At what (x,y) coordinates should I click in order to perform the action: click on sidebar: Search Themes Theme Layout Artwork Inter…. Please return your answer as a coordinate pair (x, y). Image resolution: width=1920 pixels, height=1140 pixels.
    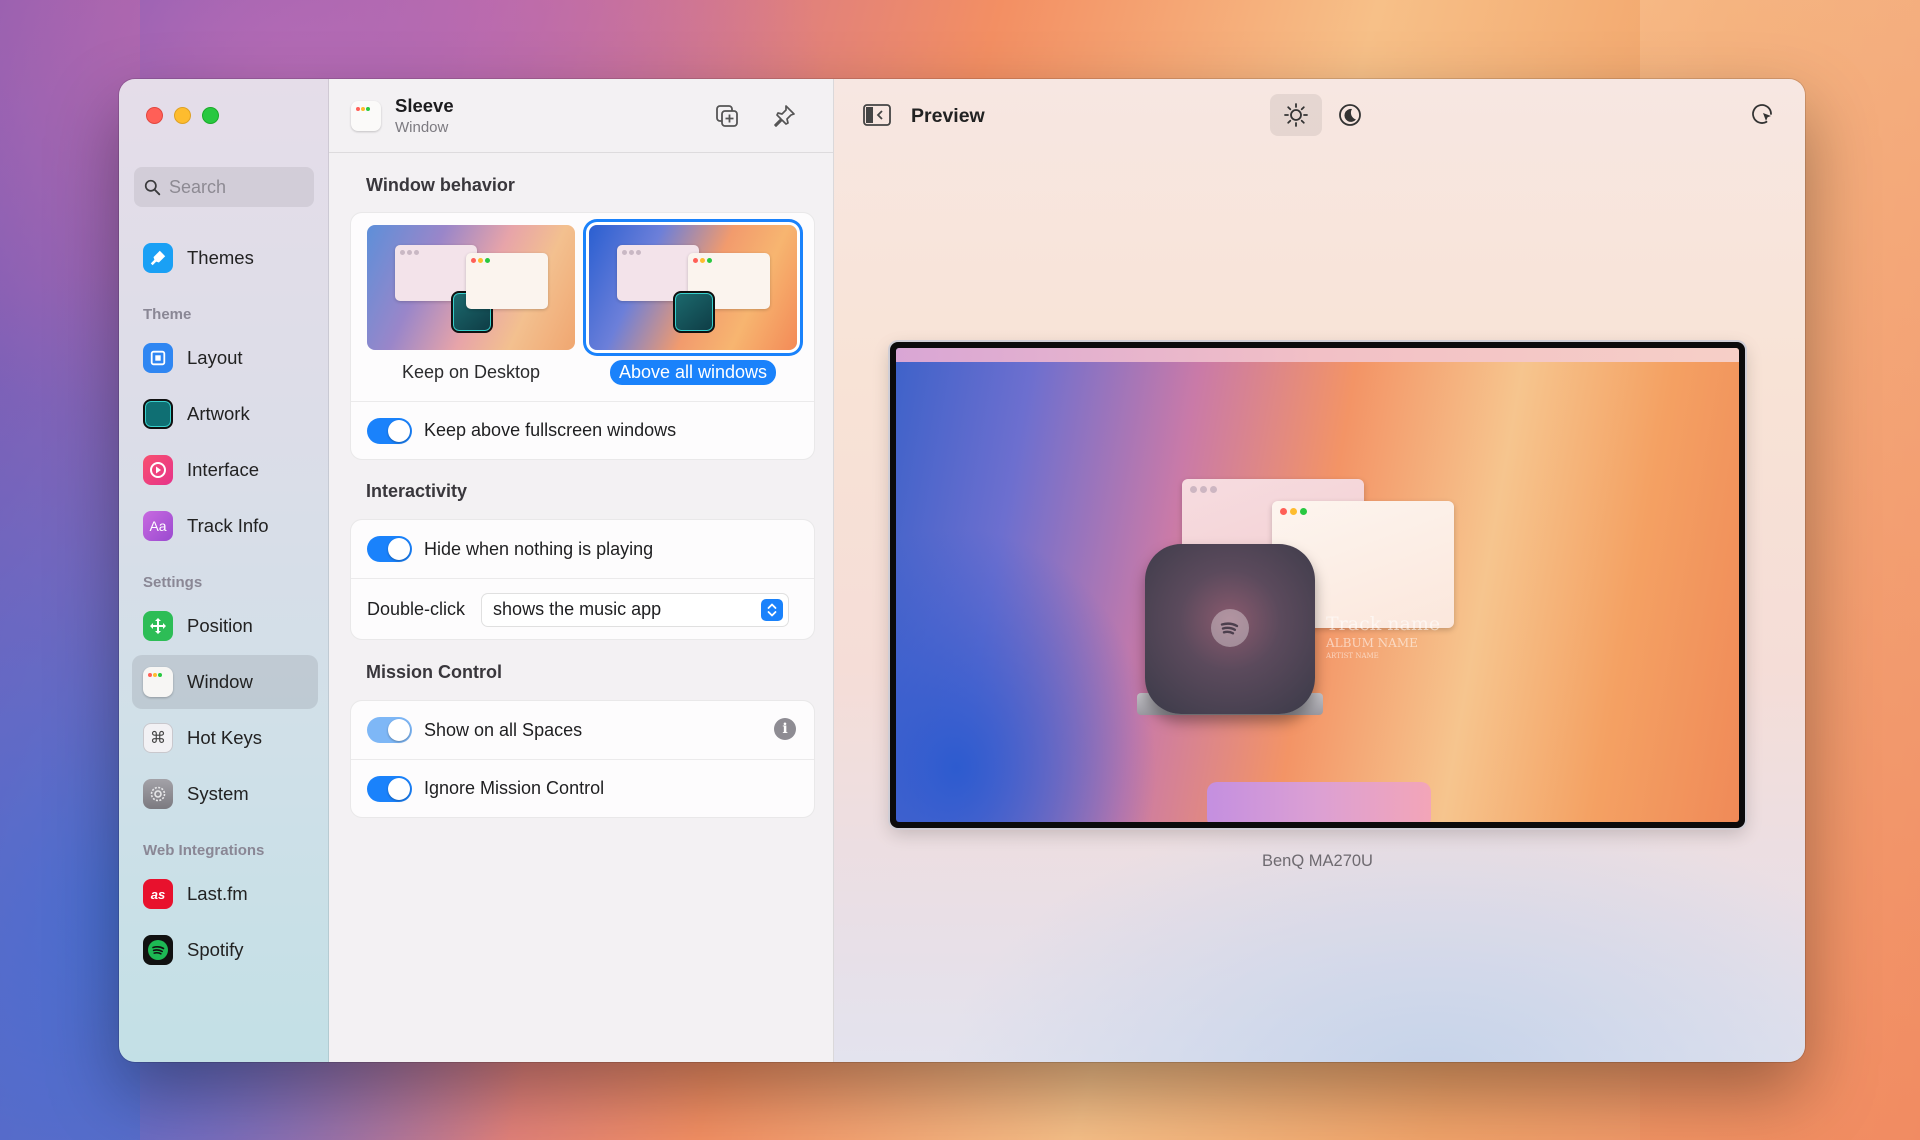
    Looking at the image, I should click on (224, 570).